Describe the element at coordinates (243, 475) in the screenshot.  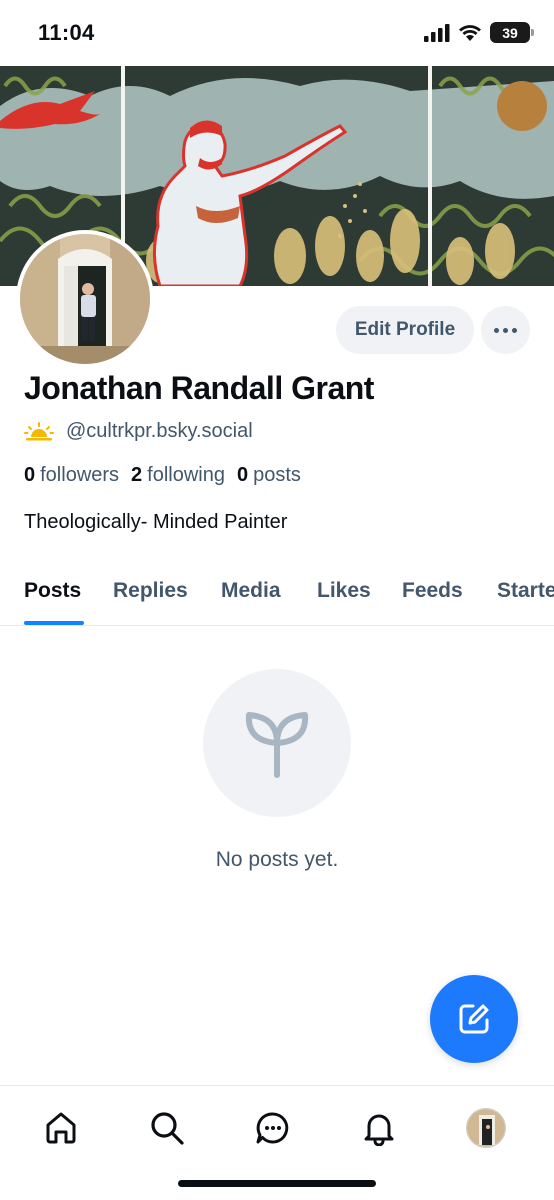
I see `posts-count: 0` at that location.